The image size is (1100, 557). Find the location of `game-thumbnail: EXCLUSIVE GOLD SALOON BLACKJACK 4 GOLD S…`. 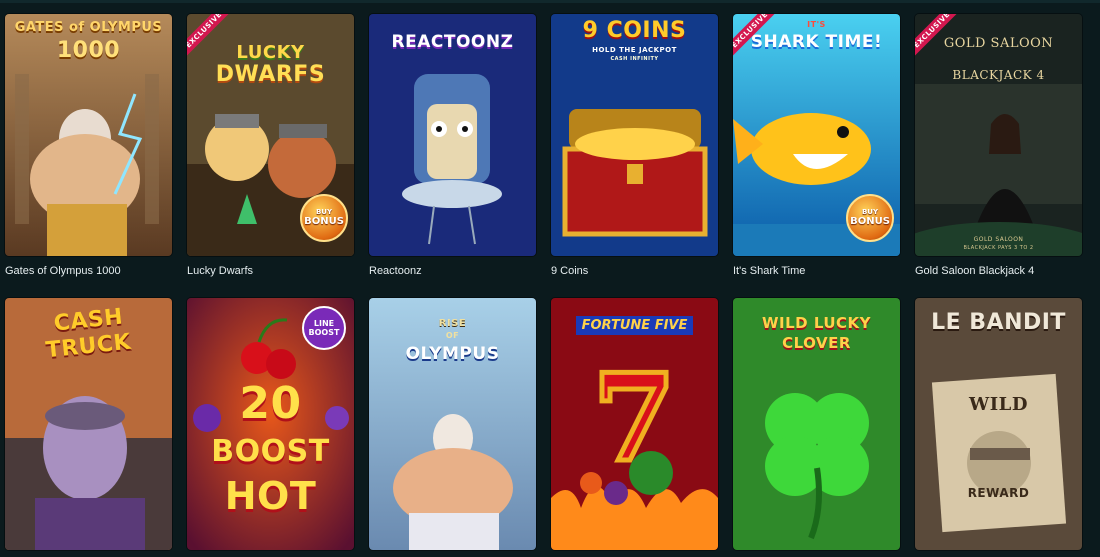

game-thumbnail: EXCLUSIVE GOLD SALOON BLACKJACK 4 GOLD S… is located at coordinates (998, 135).